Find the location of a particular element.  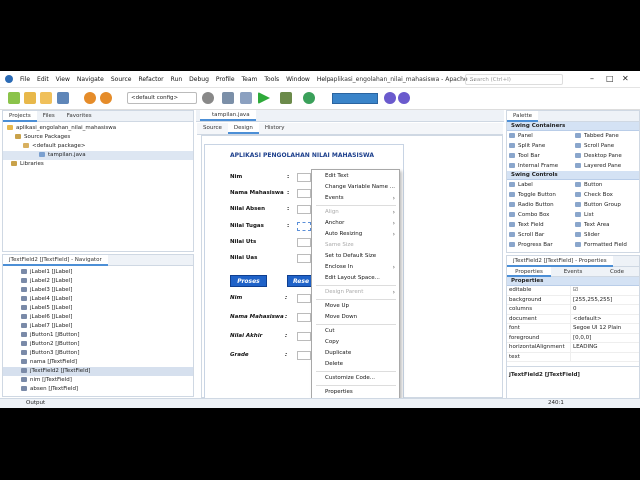

editor-file-tab: tampilan.java is located at coordinates (228, 115).